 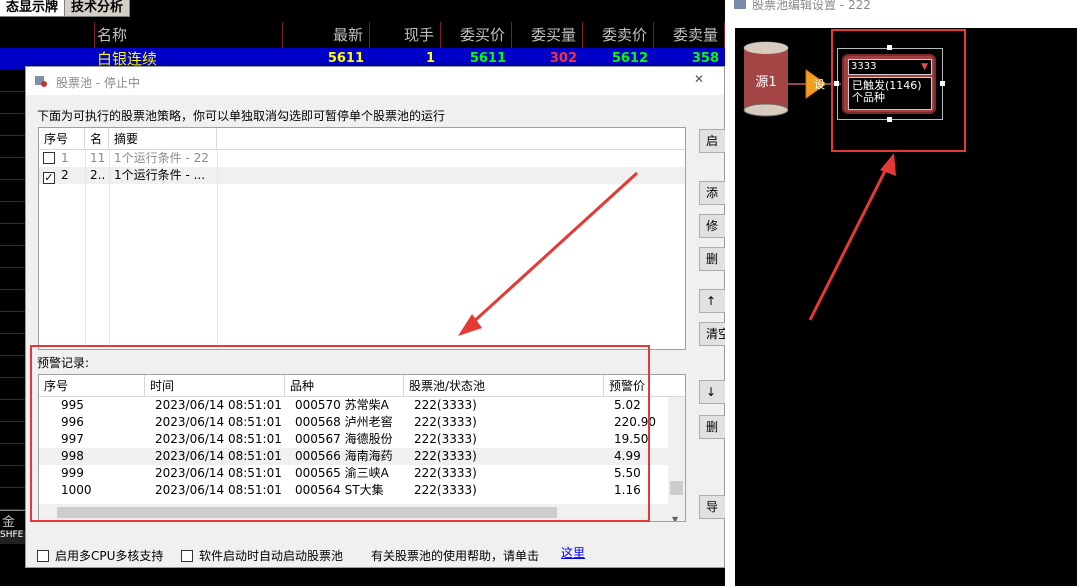 What do you see at coordinates (476, 35) in the screenshot?
I see `header-bid: 委买价` at bounding box center [476, 35].